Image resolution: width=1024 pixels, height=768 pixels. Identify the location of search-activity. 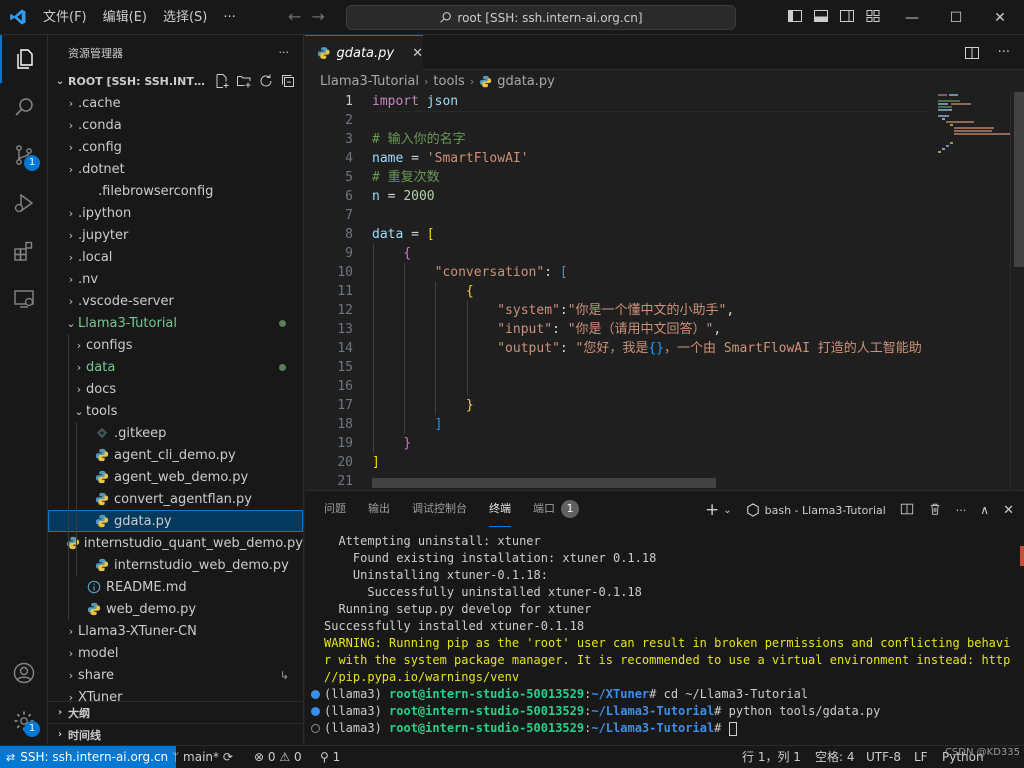
(24, 107).